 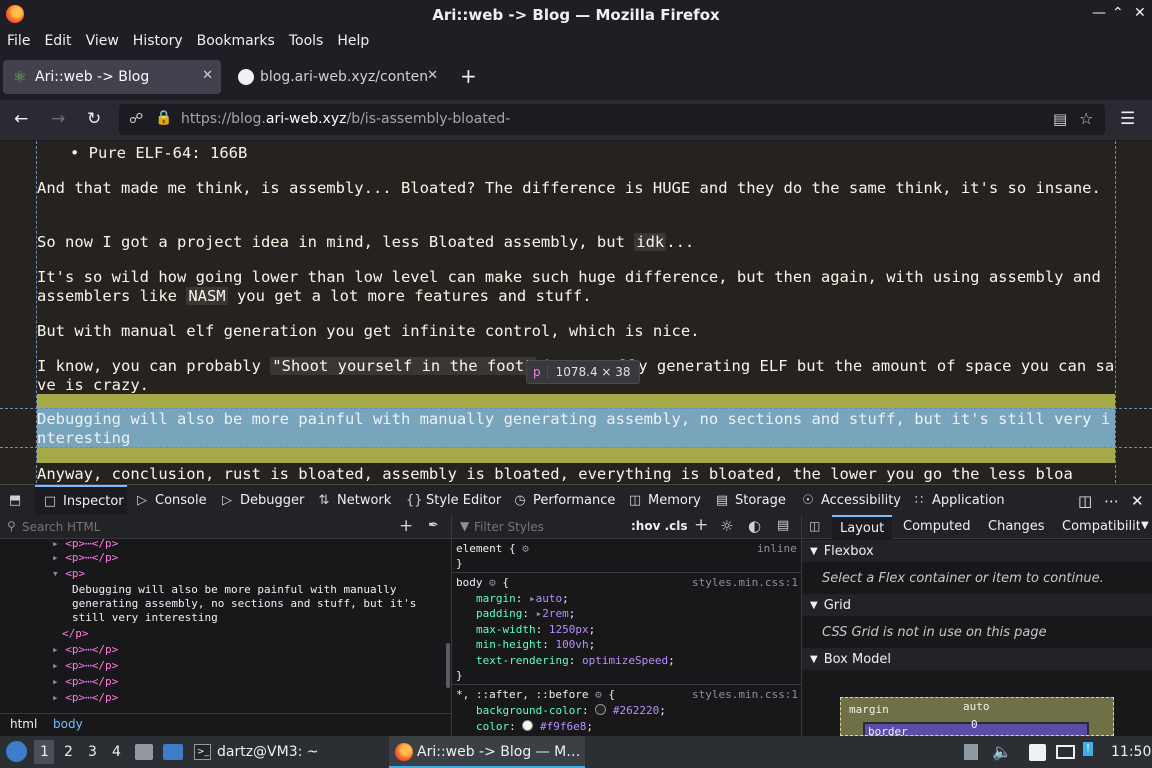 What do you see at coordinates (453, 500) in the screenshot?
I see `tab-style-editor: {} Style Editor` at bounding box center [453, 500].